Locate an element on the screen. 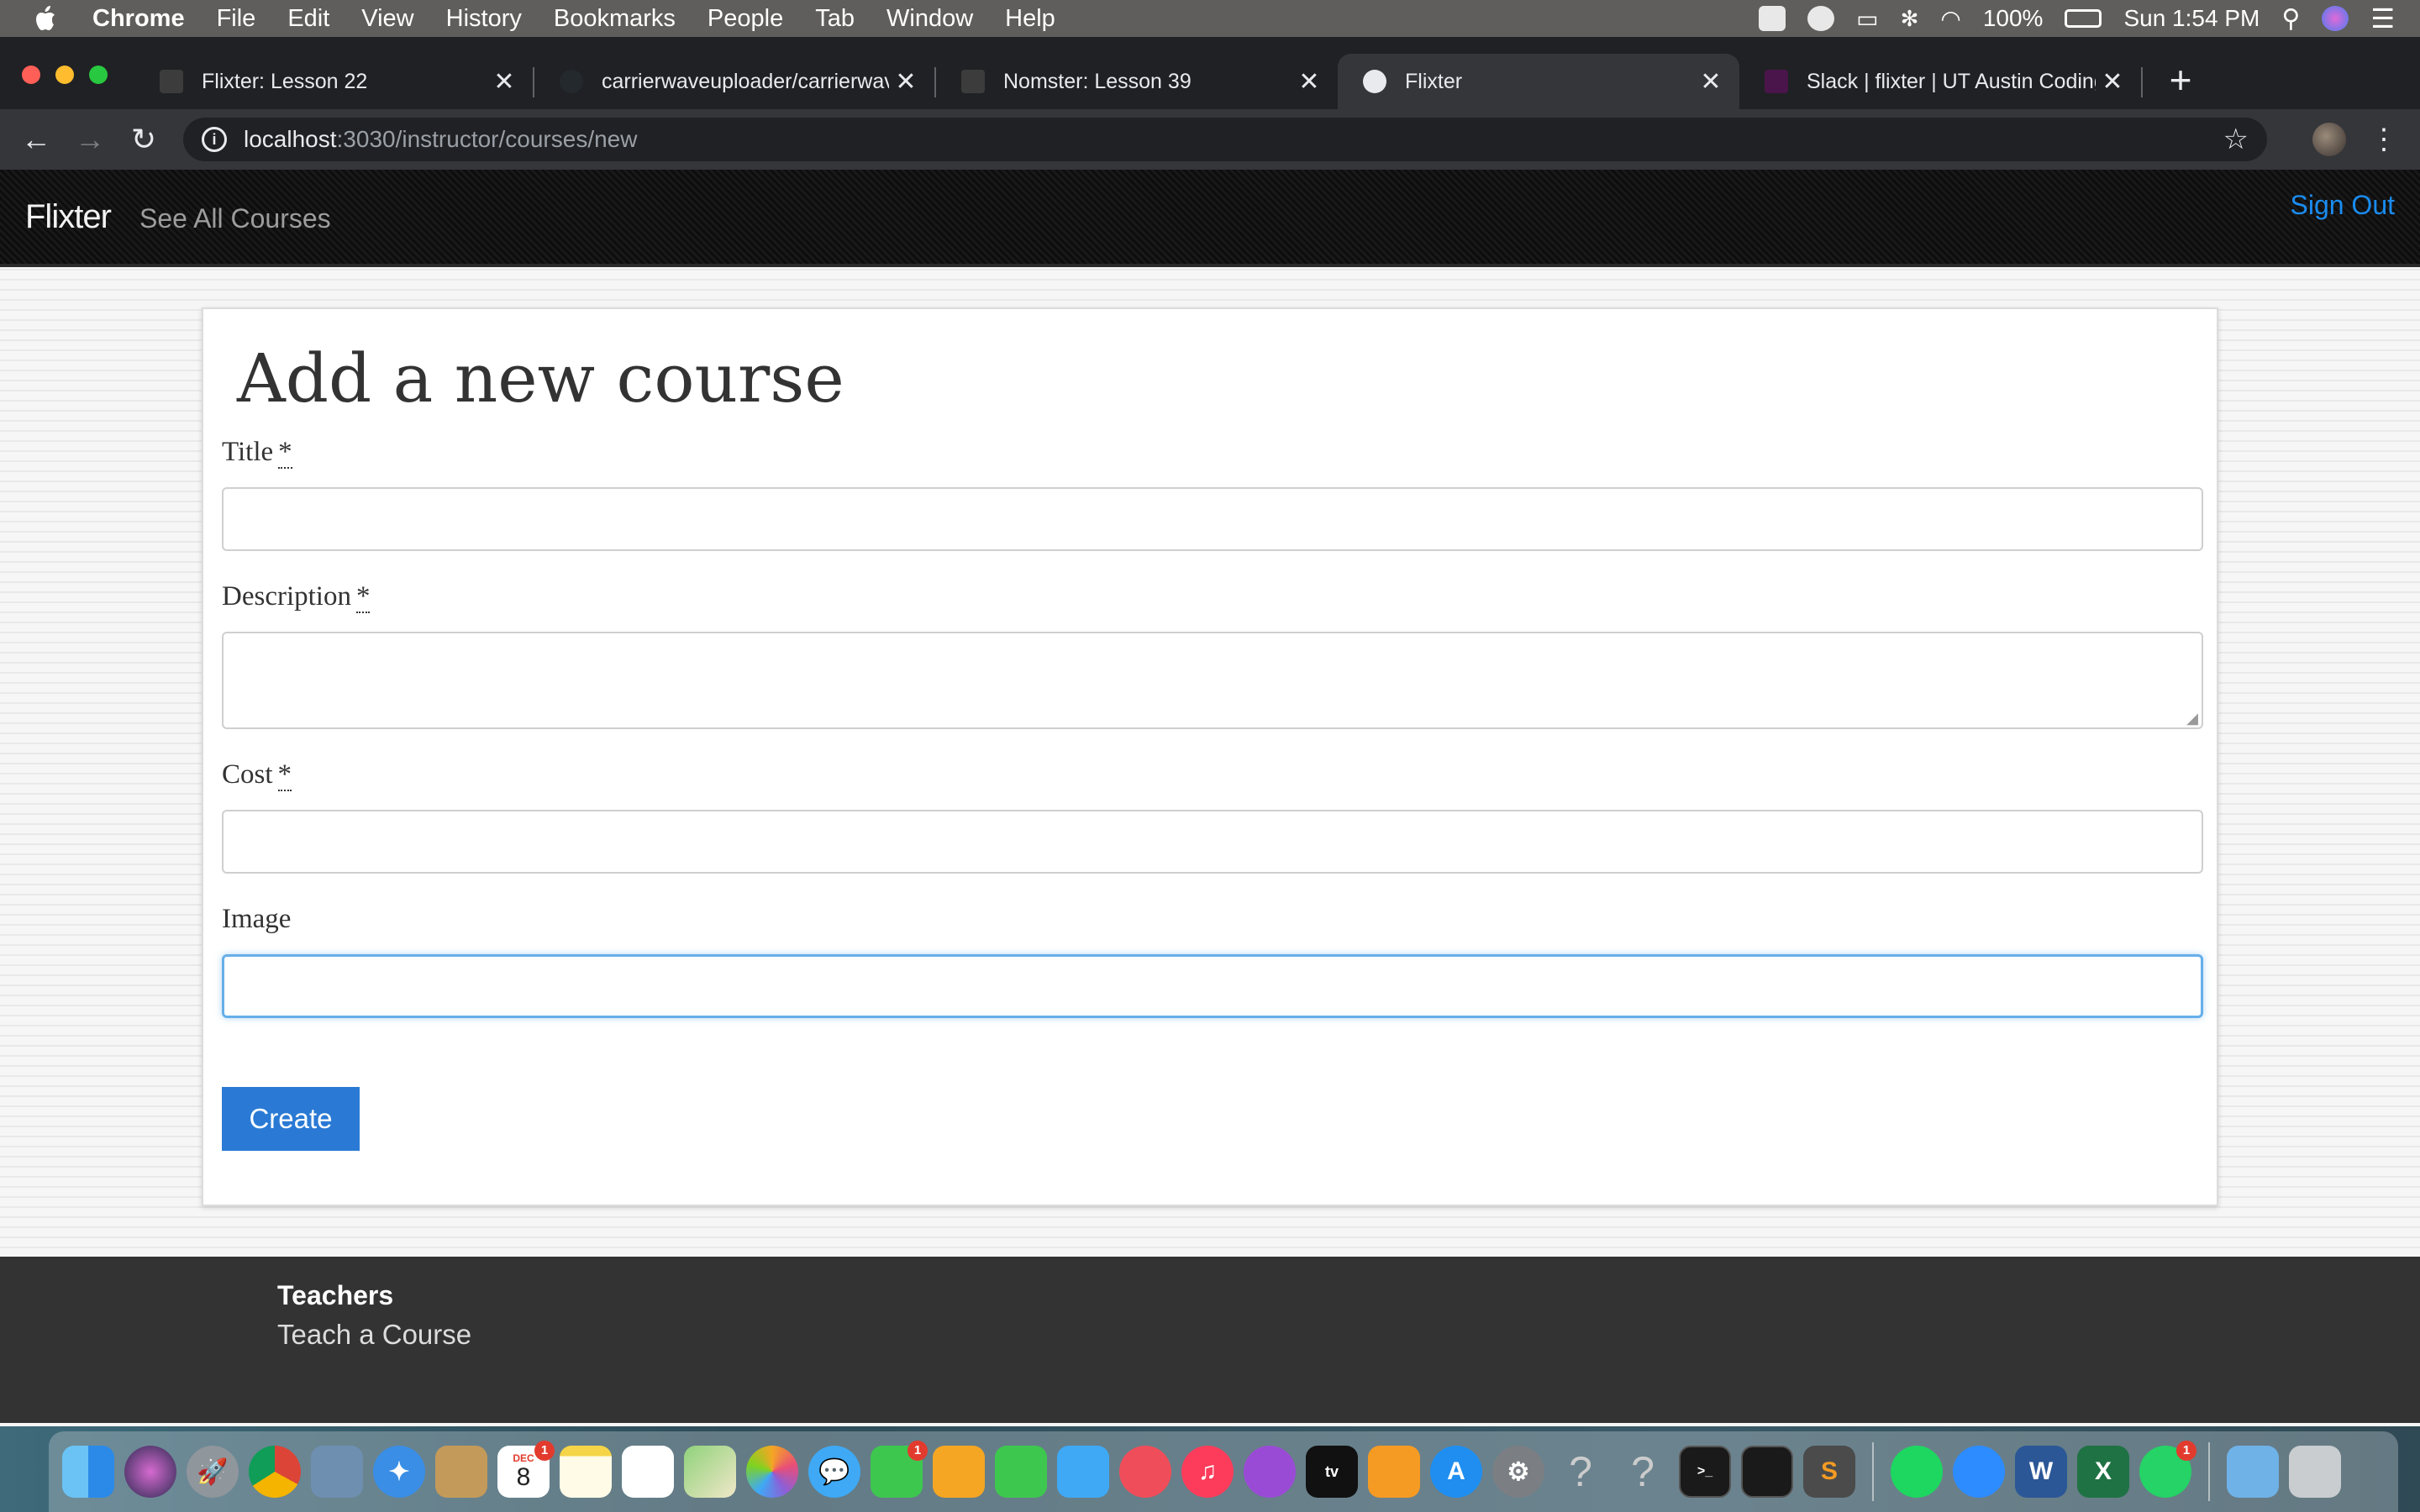  battery-percent: 100% is located at coordinates (2013, 18).